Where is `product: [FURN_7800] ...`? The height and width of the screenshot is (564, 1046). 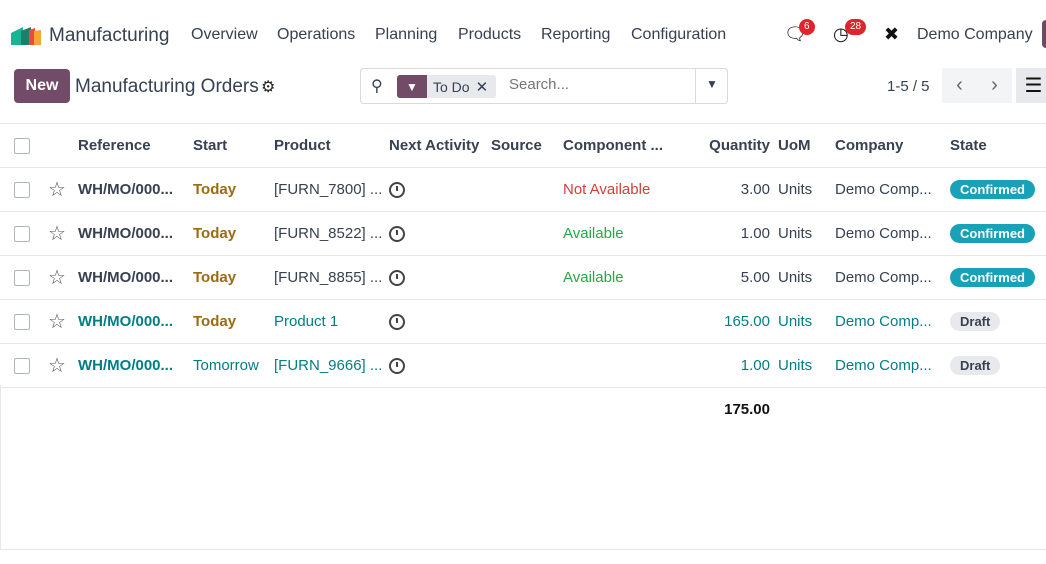
product: [FURN_7800] ... is located at coordinates (331, 189).